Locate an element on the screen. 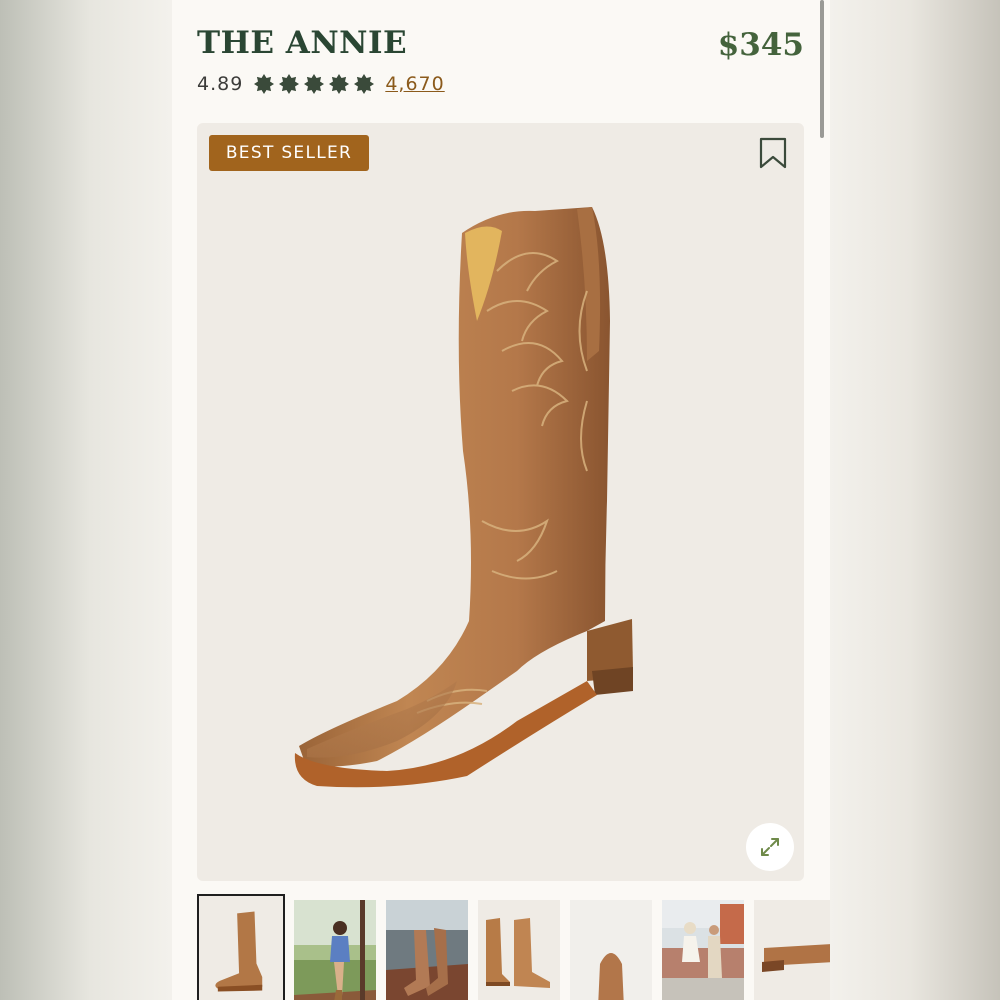  thumbnail-boot-pair-image is located at coordinates (519, 950).